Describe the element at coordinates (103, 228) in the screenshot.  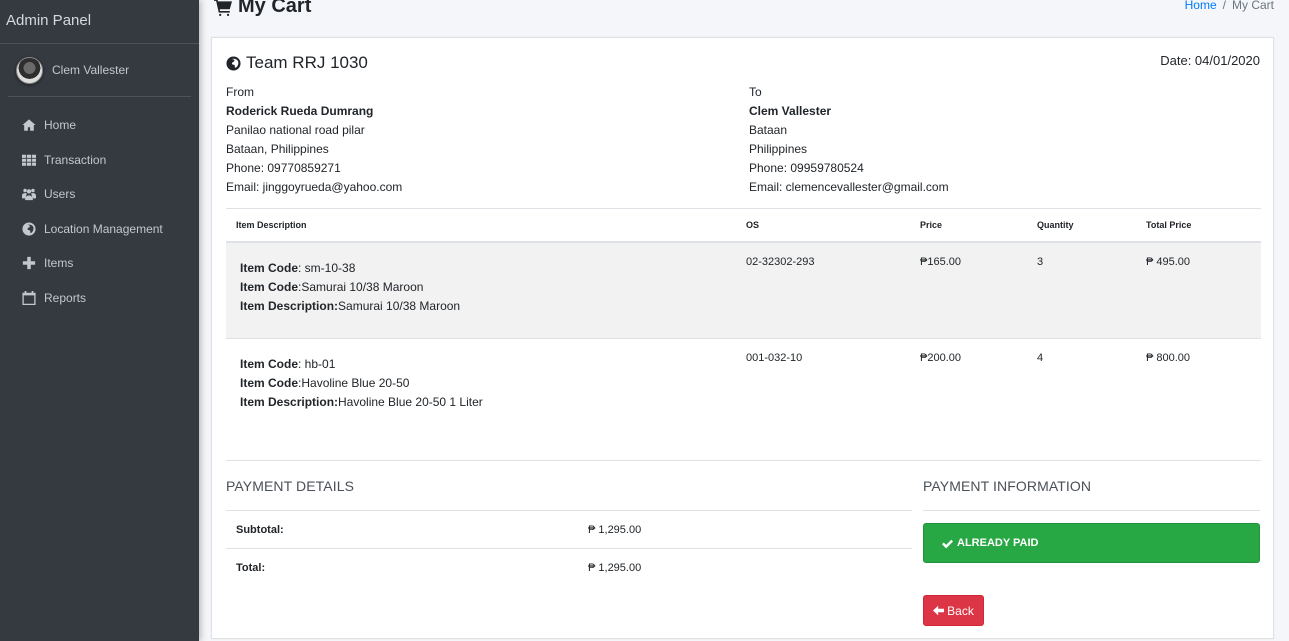
I see `sidebar-item-label: Location Management` at that location.